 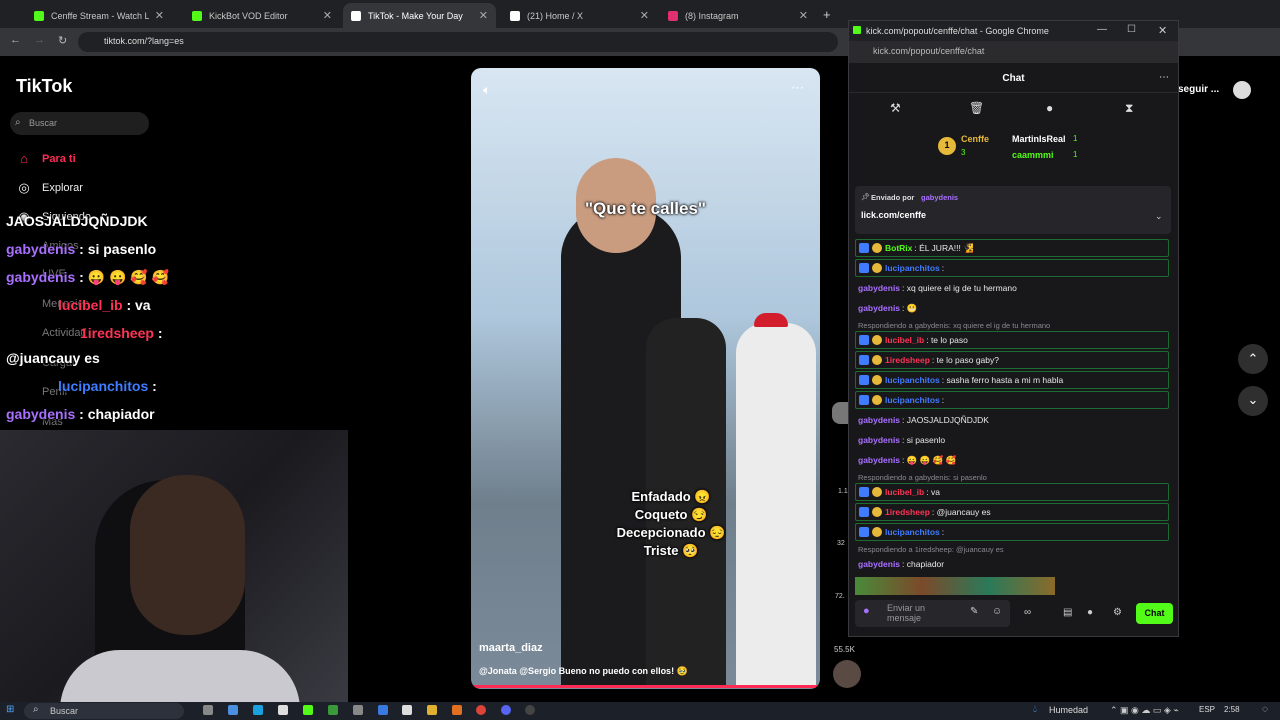 What do you see at coordinates (79, 123) in the screenshot?
I see `search-input: Buscar` at bounding box center [79, 123].